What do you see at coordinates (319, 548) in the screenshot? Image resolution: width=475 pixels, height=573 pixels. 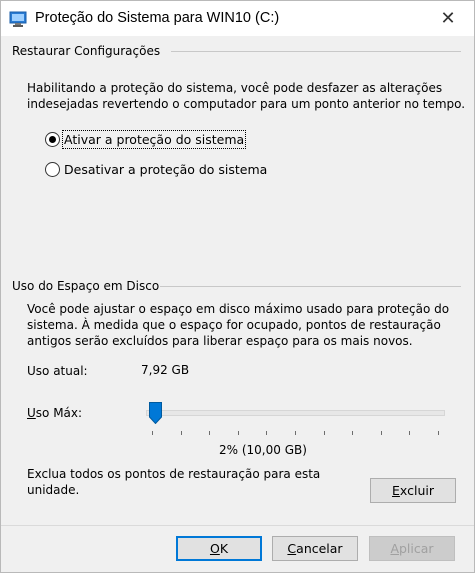 I see `cancel-button-label-rest: ancelar` at bounding box center [319, 548].